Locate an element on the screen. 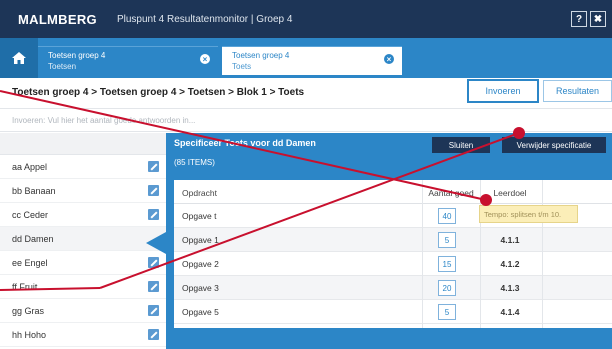  panel-title: Specificeer Toets voor dd Damen is located at coordinates (245, 143).